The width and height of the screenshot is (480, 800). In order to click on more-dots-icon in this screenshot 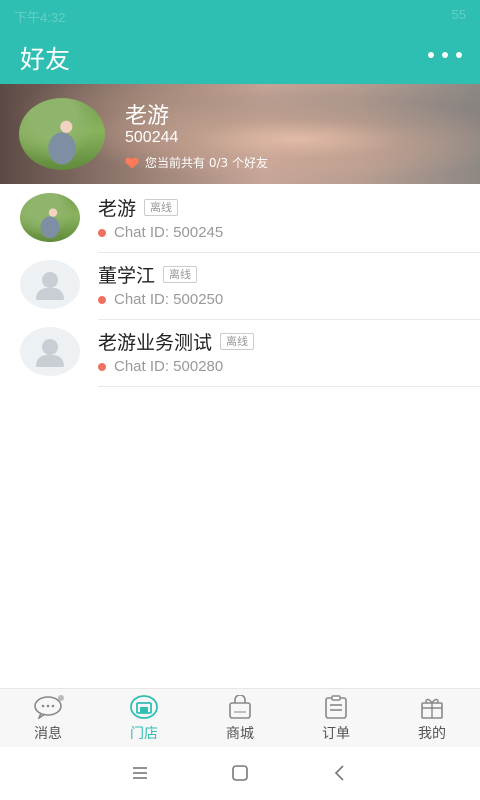, I will do `click(445, 55)`.